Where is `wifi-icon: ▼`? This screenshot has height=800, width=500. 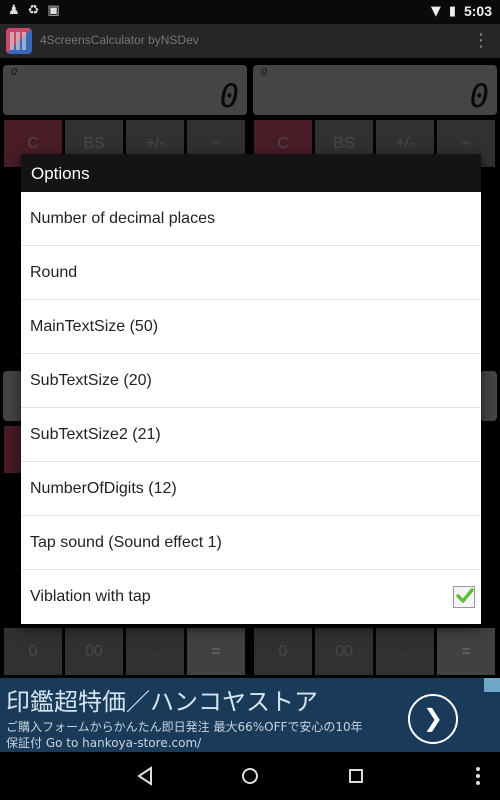 wifi-icon: ▼ is located at coordinates (435, 11).